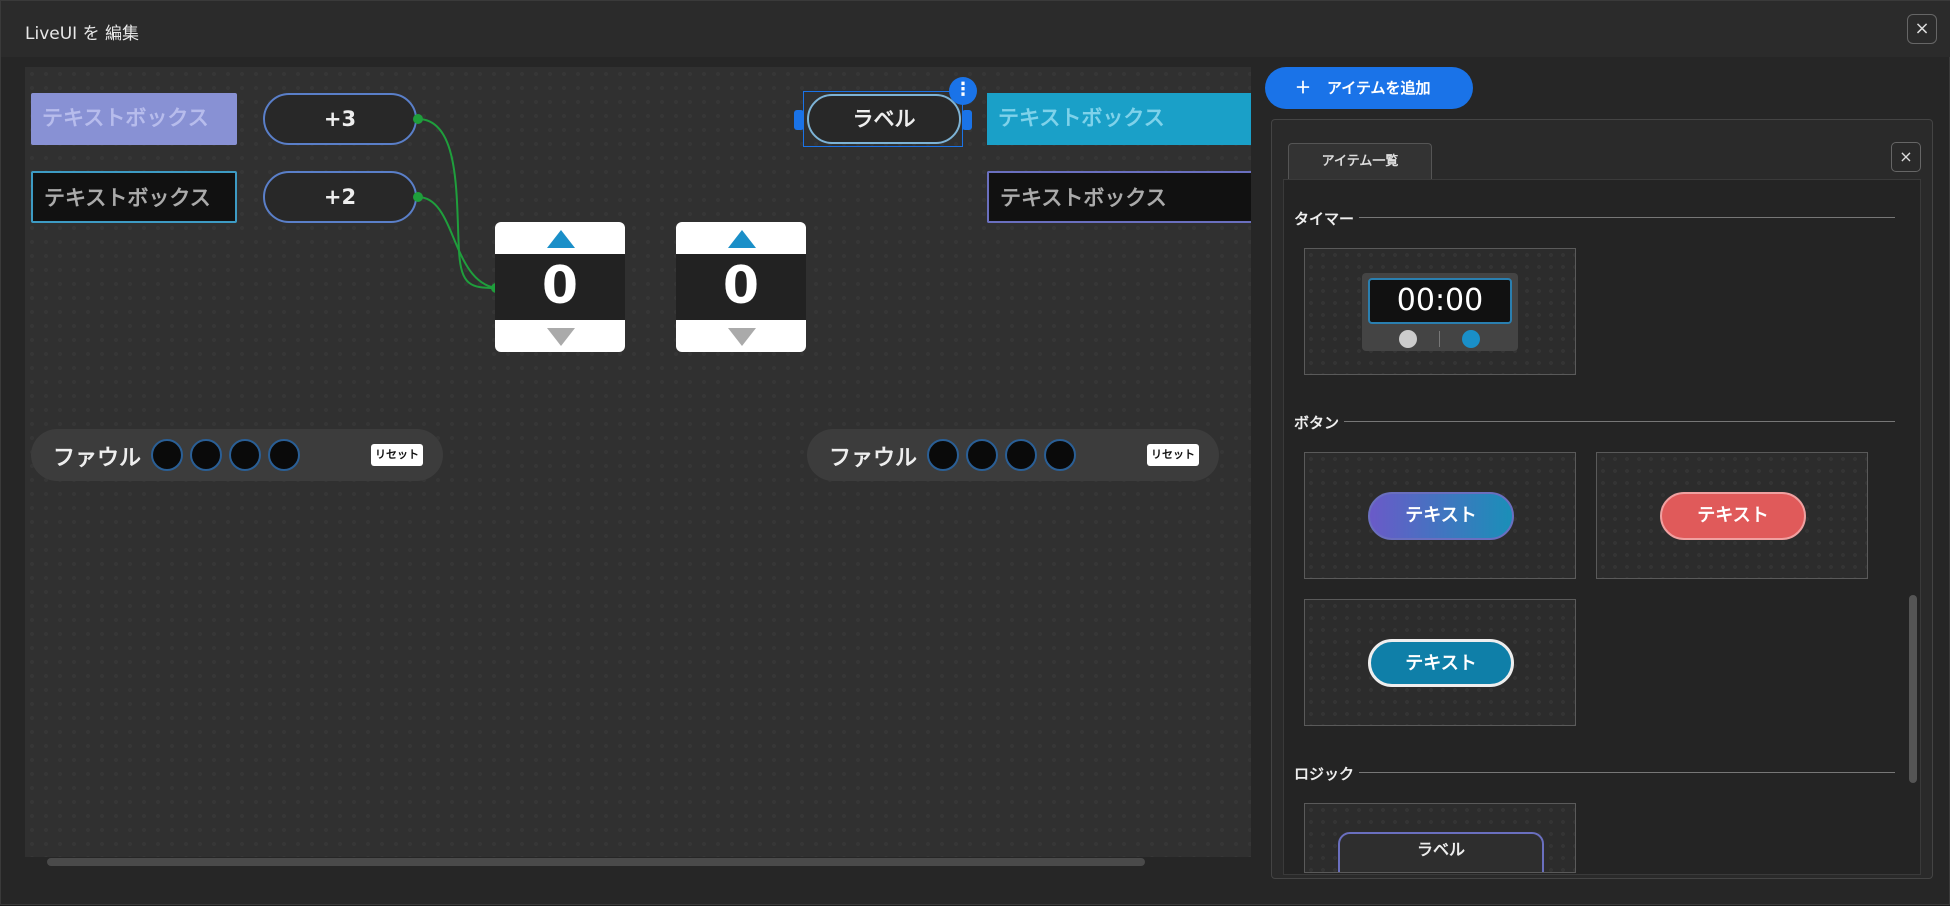  Describe the element at coordinates (1360, 161) in the screenshot. I see `tab-item-list: アイテム一覧` at that location.